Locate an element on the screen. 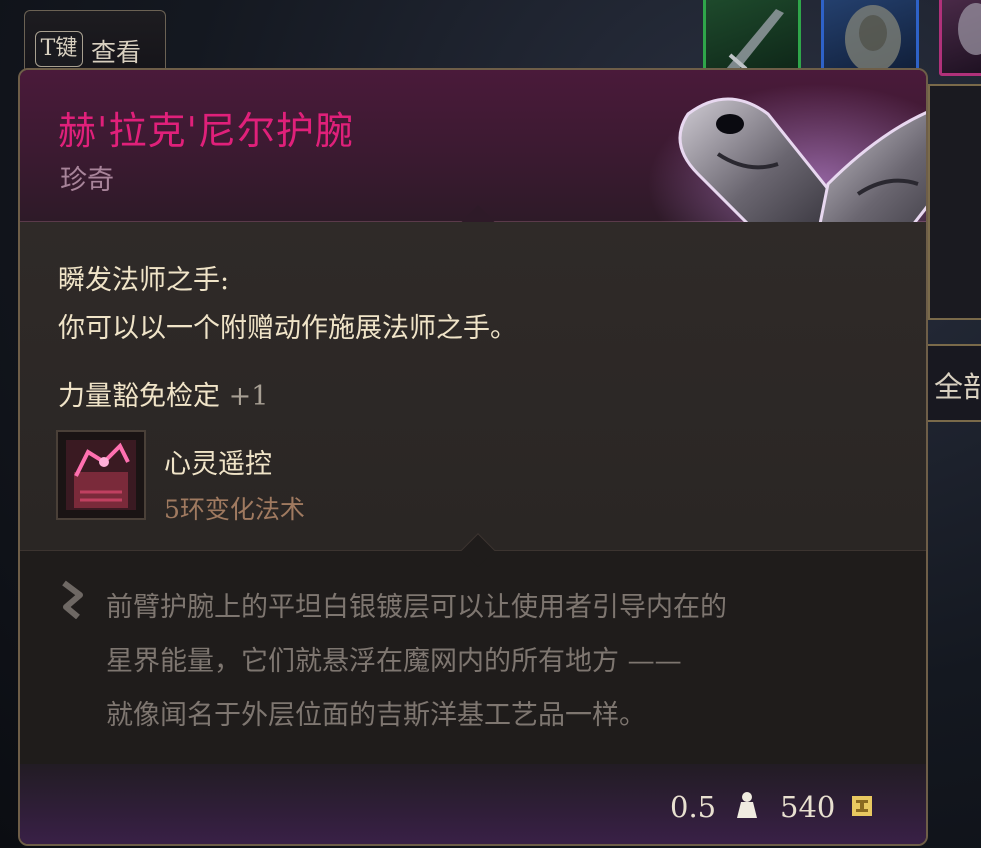 The image size is (981, 848). background-panel is located at coordinates (954, 202).